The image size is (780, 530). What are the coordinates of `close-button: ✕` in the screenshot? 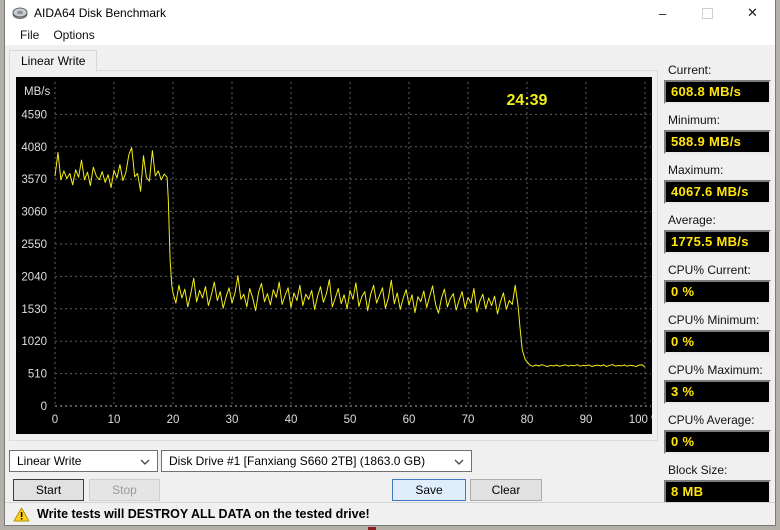 It's located at (752, 13).